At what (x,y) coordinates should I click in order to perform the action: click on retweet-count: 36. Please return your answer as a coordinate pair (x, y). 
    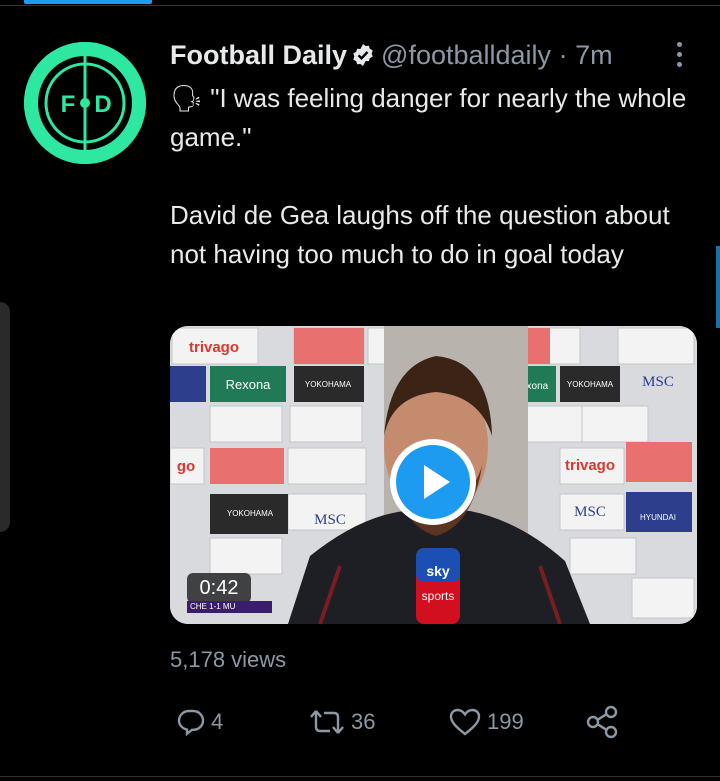
    Looking at the image, I should click on (363, 721).